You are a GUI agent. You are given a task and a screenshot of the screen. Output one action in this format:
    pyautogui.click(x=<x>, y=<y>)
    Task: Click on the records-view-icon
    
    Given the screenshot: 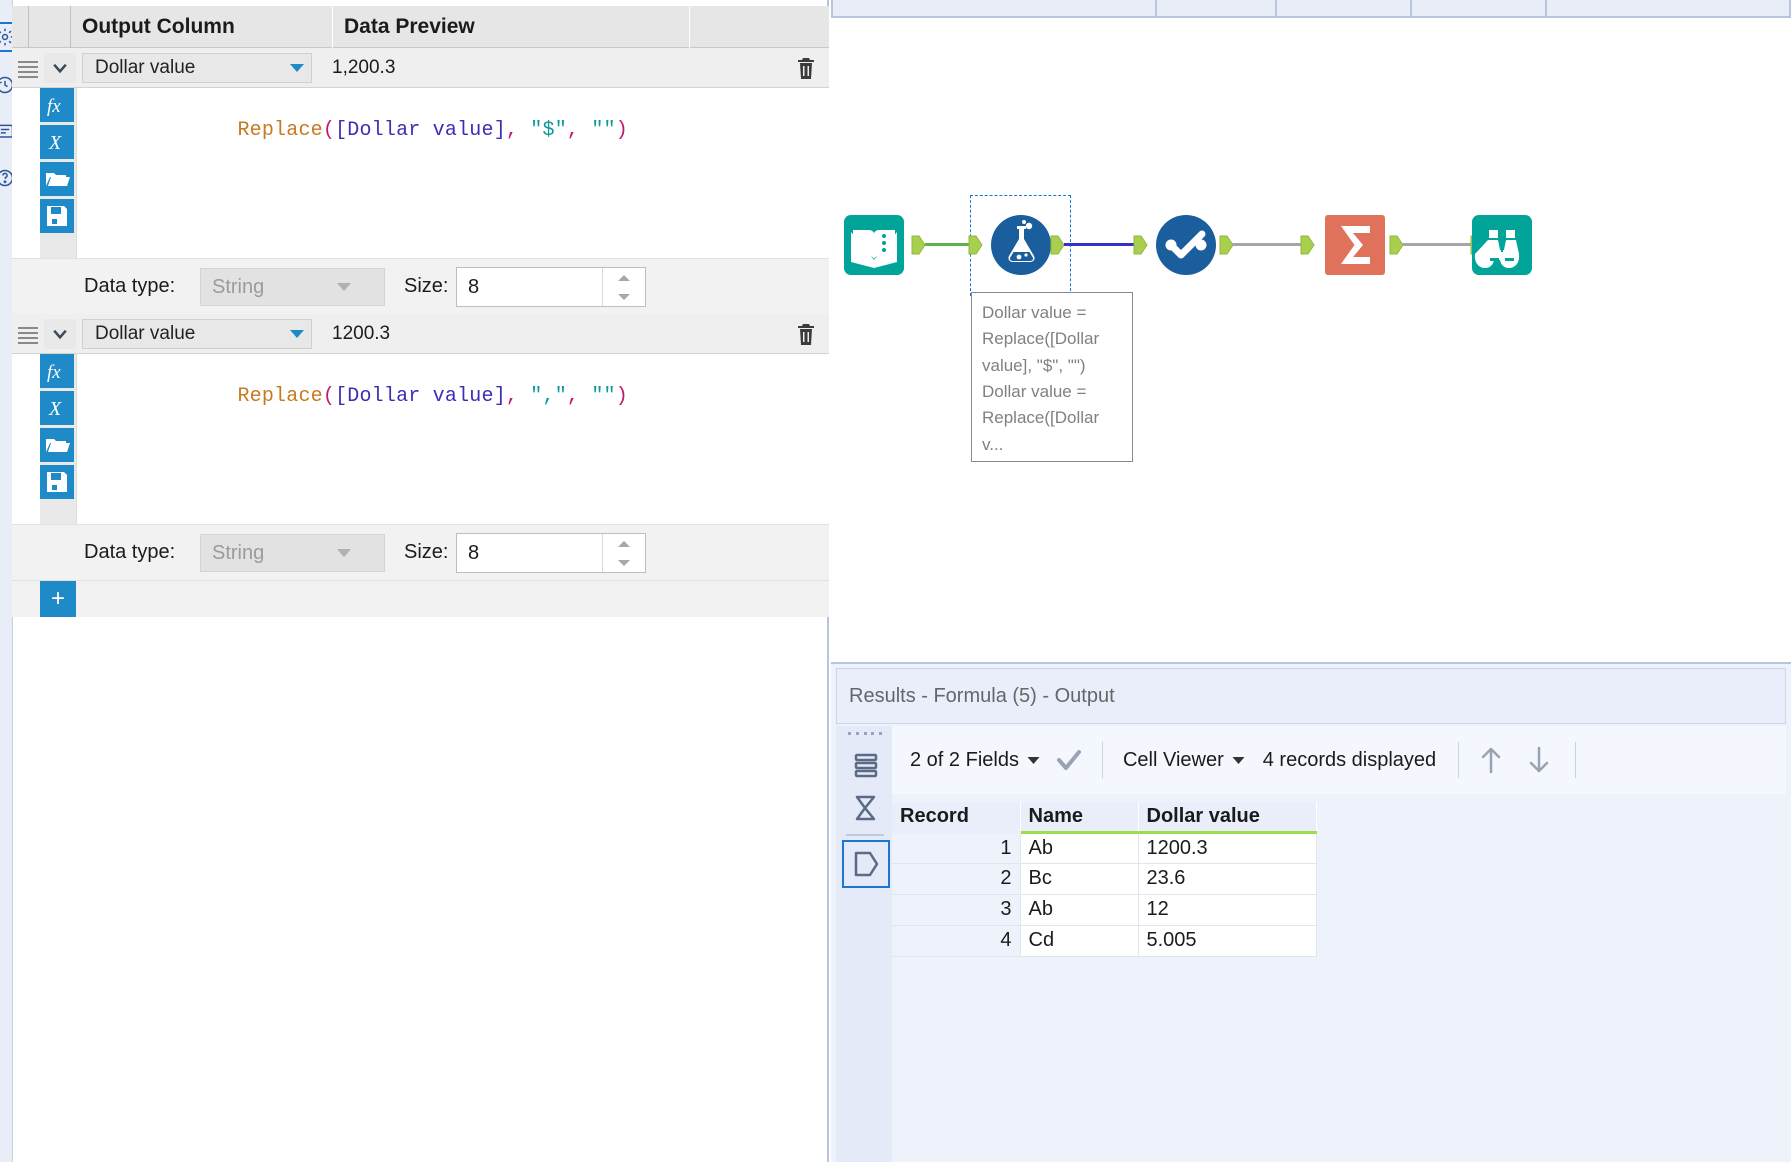 What is the action you would take?
    pyautogui.click(x=866, y=764)
    